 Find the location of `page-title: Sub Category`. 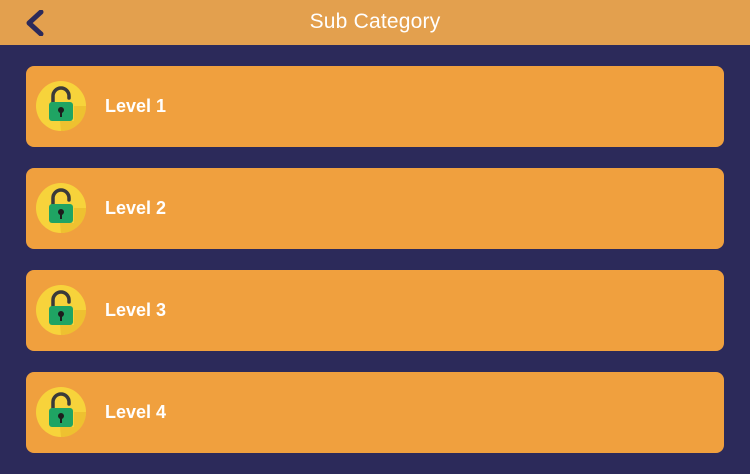

page-title: Sub Category is located at coordinates (375, 21).